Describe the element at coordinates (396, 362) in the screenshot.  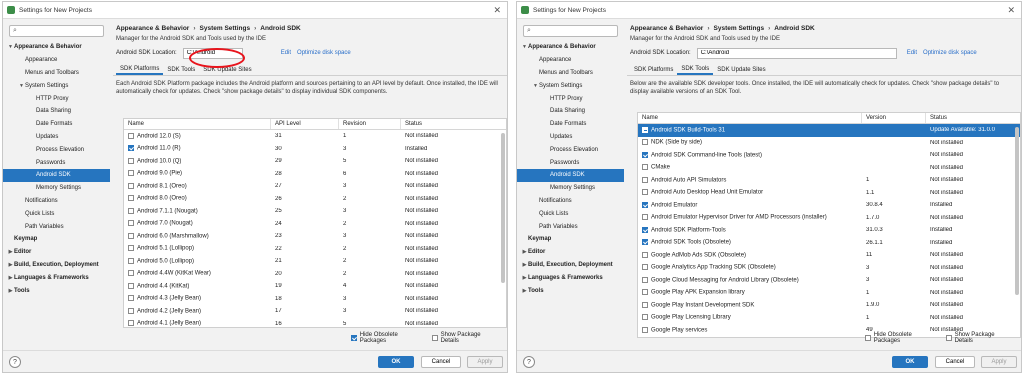
I see `ok-button: OK` at that location.